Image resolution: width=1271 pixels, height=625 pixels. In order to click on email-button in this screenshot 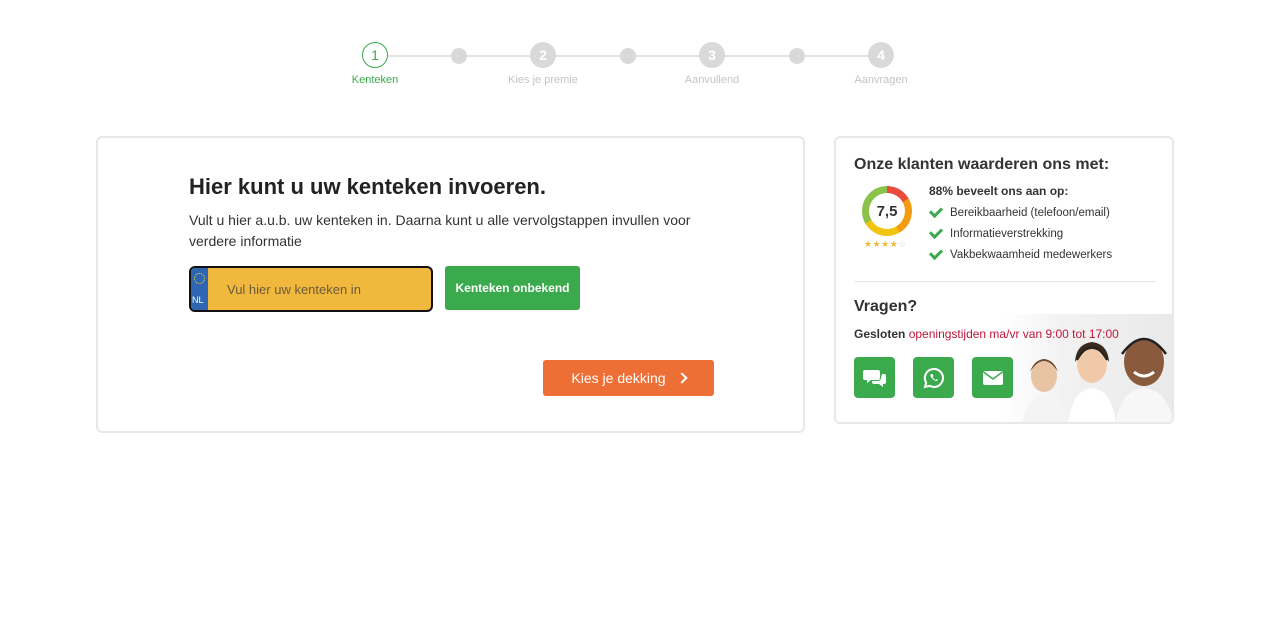, I will do `click(992, 377)`.